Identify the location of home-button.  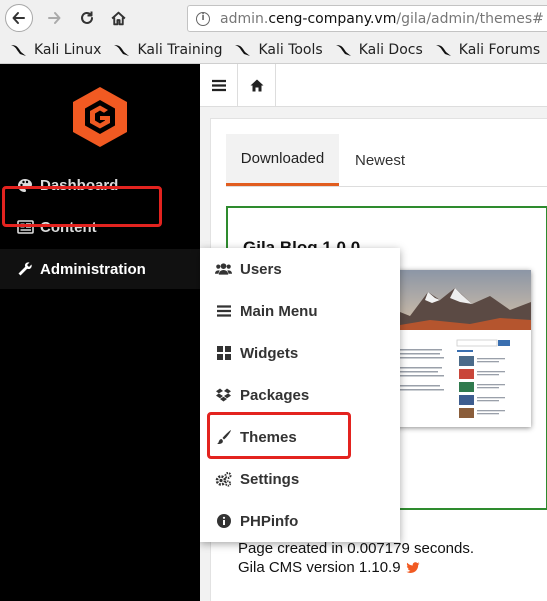
(118, 18).